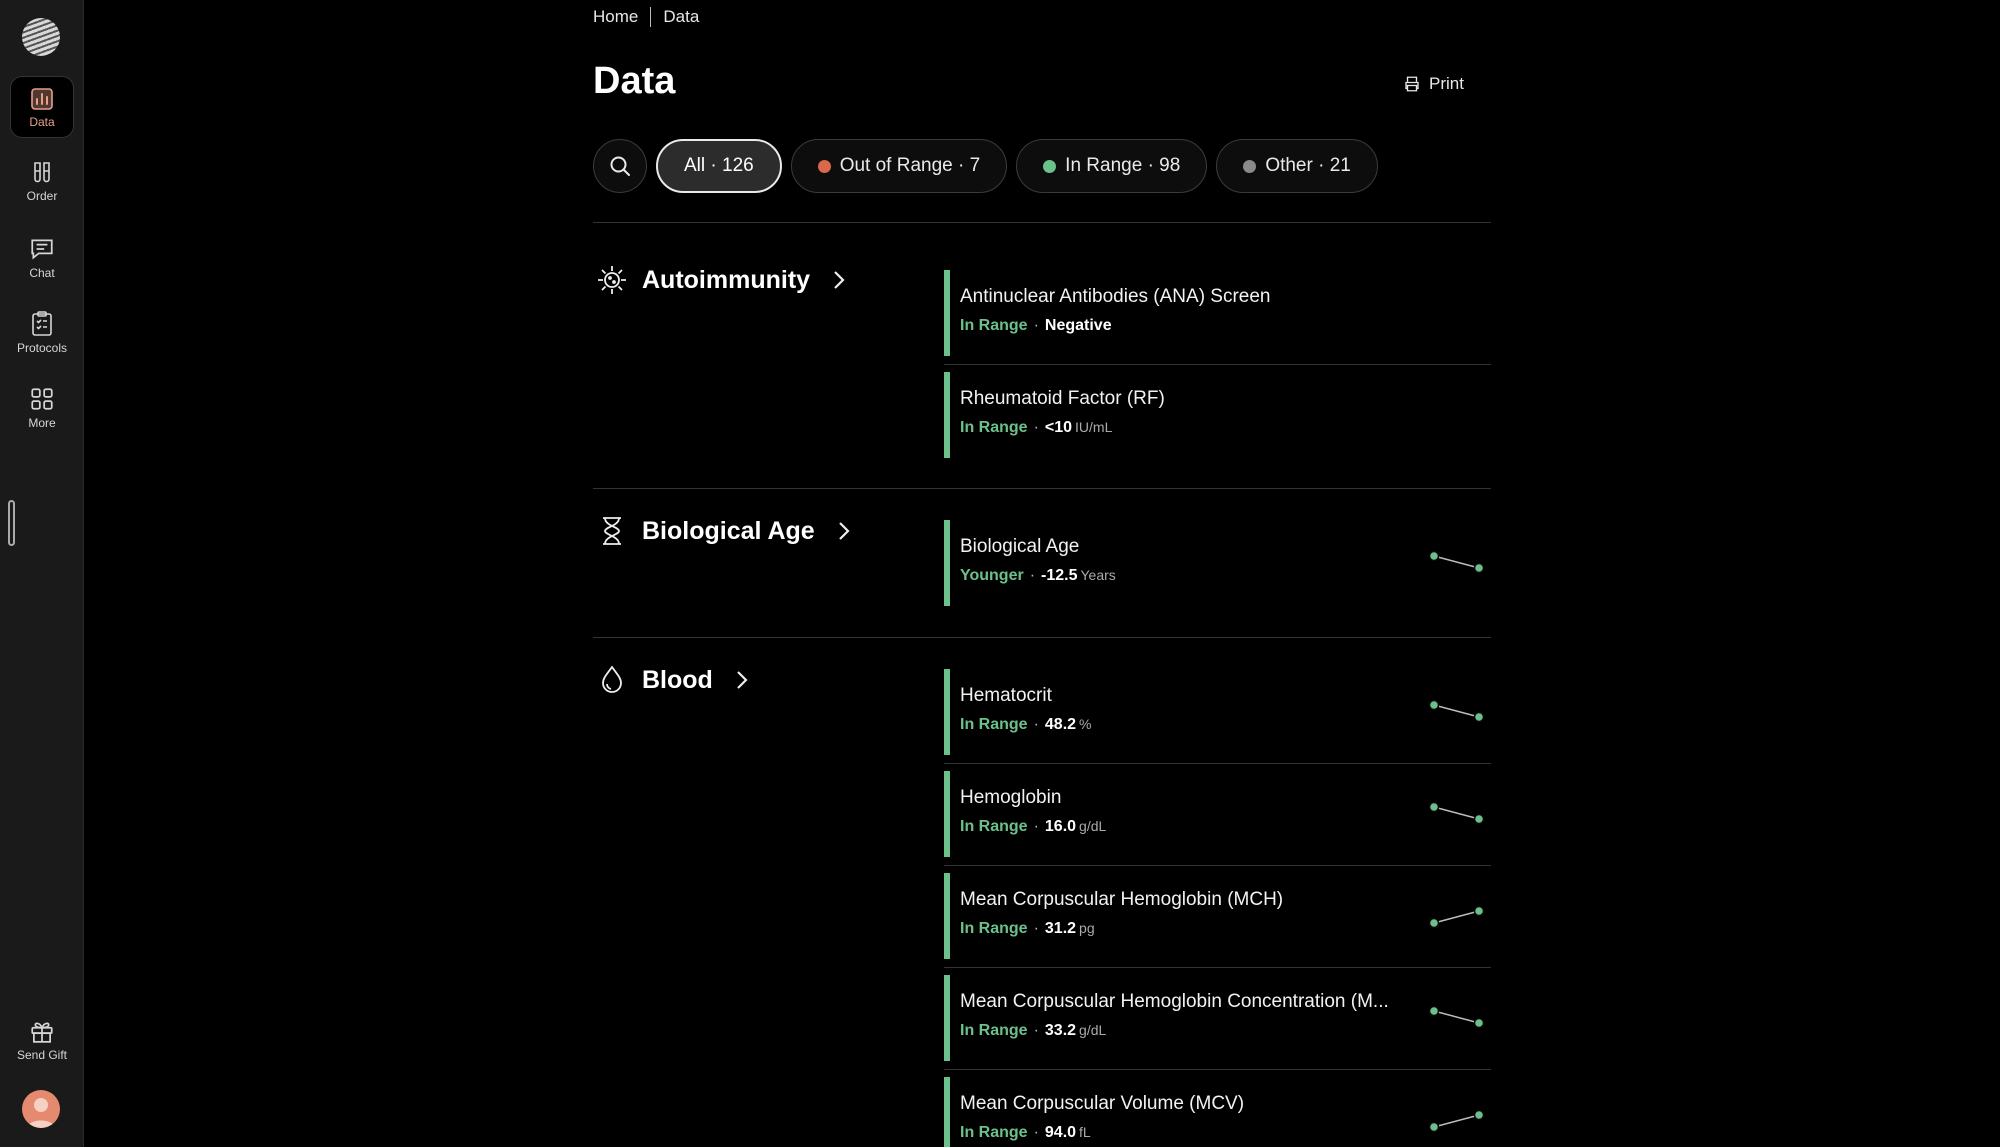 The height and width of the screenshot is (1147, 2000). What do you see at coordinates (1058, 427) in the screenshot?
I see `item-value: <10` at bounding box center [1058, 427].